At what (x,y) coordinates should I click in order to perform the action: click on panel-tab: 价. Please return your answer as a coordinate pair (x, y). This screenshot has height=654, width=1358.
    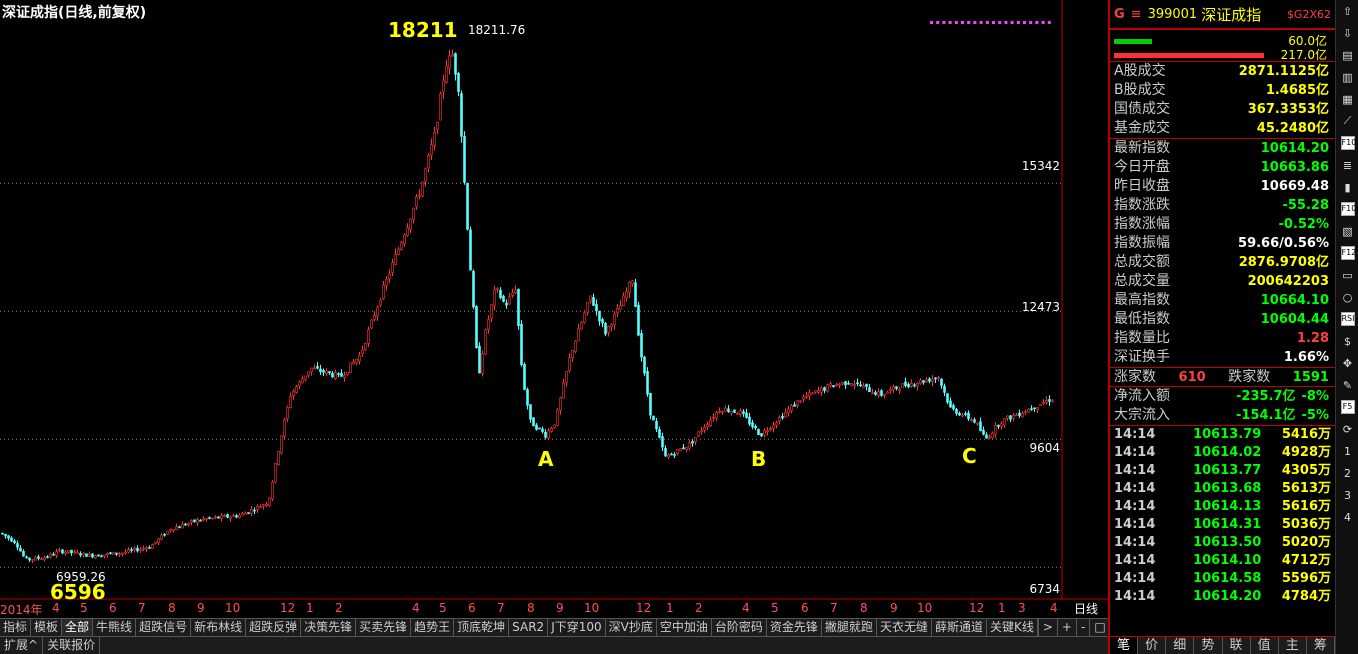
    Looking at the image, I should click on (1152, 645).